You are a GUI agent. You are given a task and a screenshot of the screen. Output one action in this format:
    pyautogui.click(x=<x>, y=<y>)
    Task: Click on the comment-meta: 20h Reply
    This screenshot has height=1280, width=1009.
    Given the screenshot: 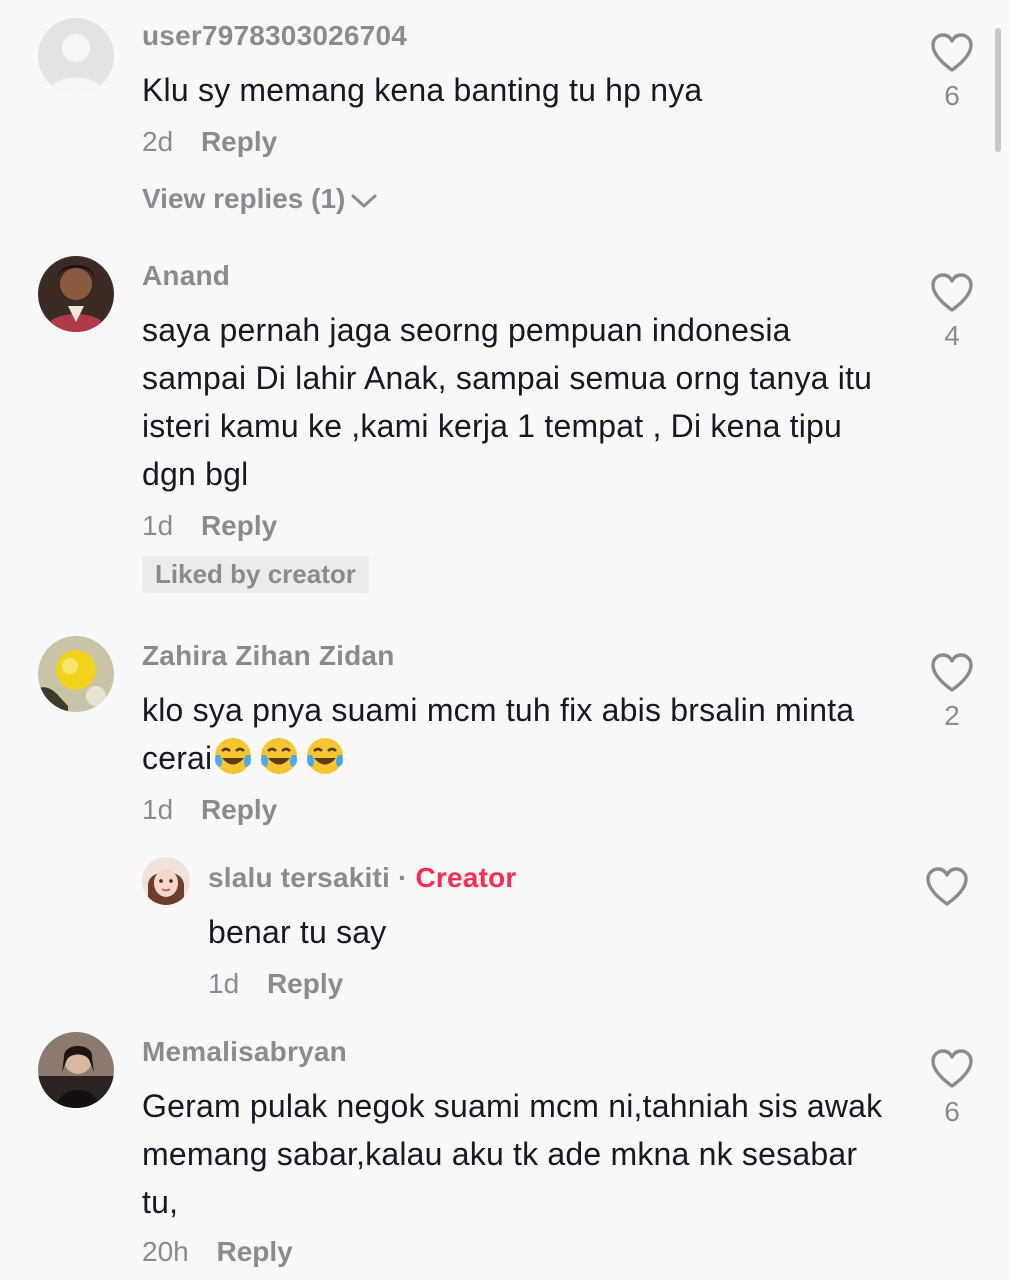 What is the action you would take?
    pyautogui.click(x=217, y=1252)
    